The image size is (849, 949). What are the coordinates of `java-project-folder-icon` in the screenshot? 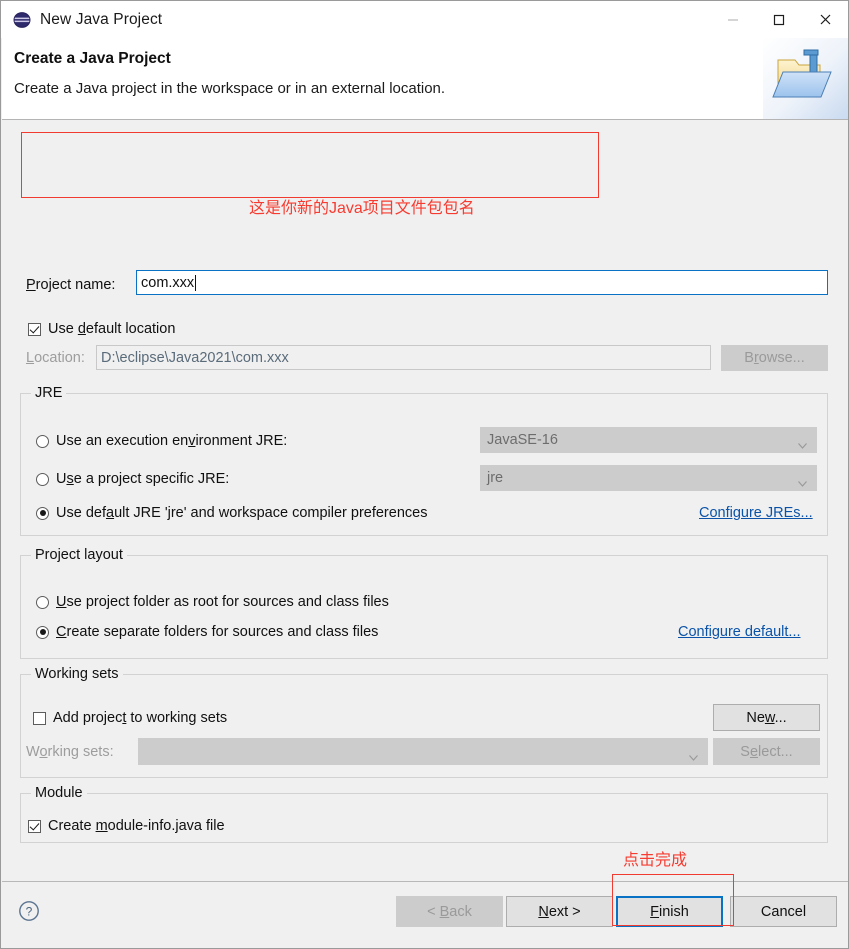 It's located at (805, 78).